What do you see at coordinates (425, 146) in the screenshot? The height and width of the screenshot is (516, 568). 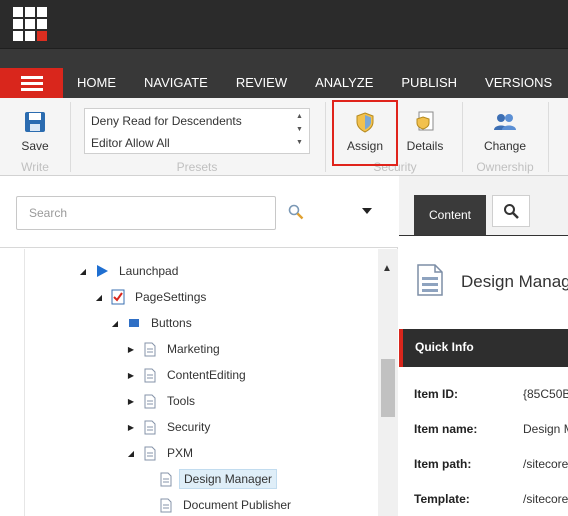 I see `details-label: Details` at bounding box center [425, 146].